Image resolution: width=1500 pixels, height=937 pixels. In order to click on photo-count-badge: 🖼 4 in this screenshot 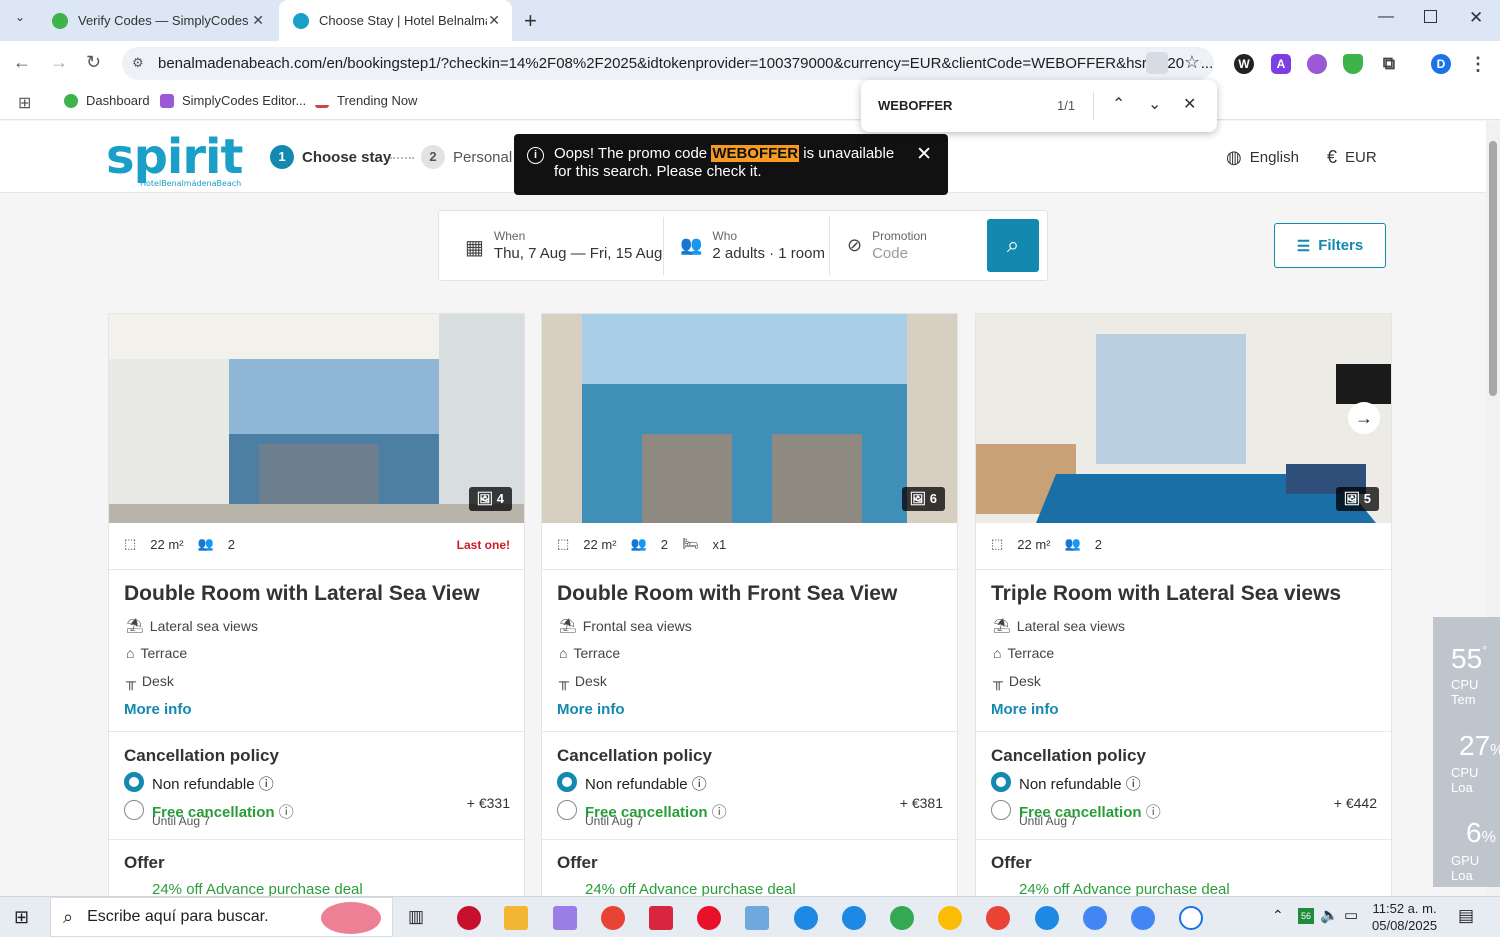, I will do `click(490, 499)`.